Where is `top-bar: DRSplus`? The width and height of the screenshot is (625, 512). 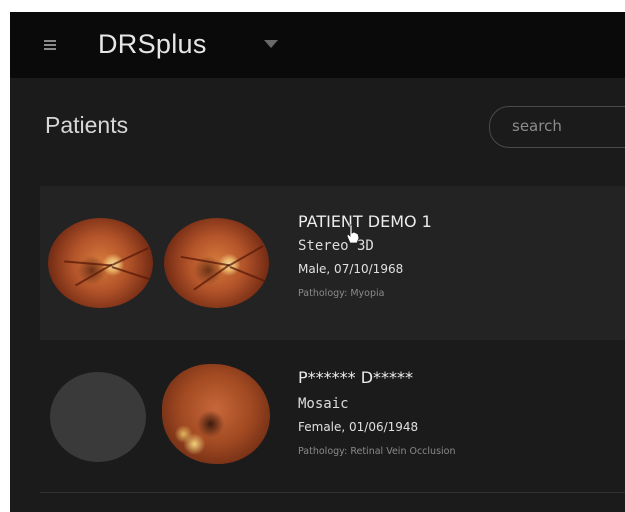
top-bar: DRSplus is located at coordinates (317, 45).